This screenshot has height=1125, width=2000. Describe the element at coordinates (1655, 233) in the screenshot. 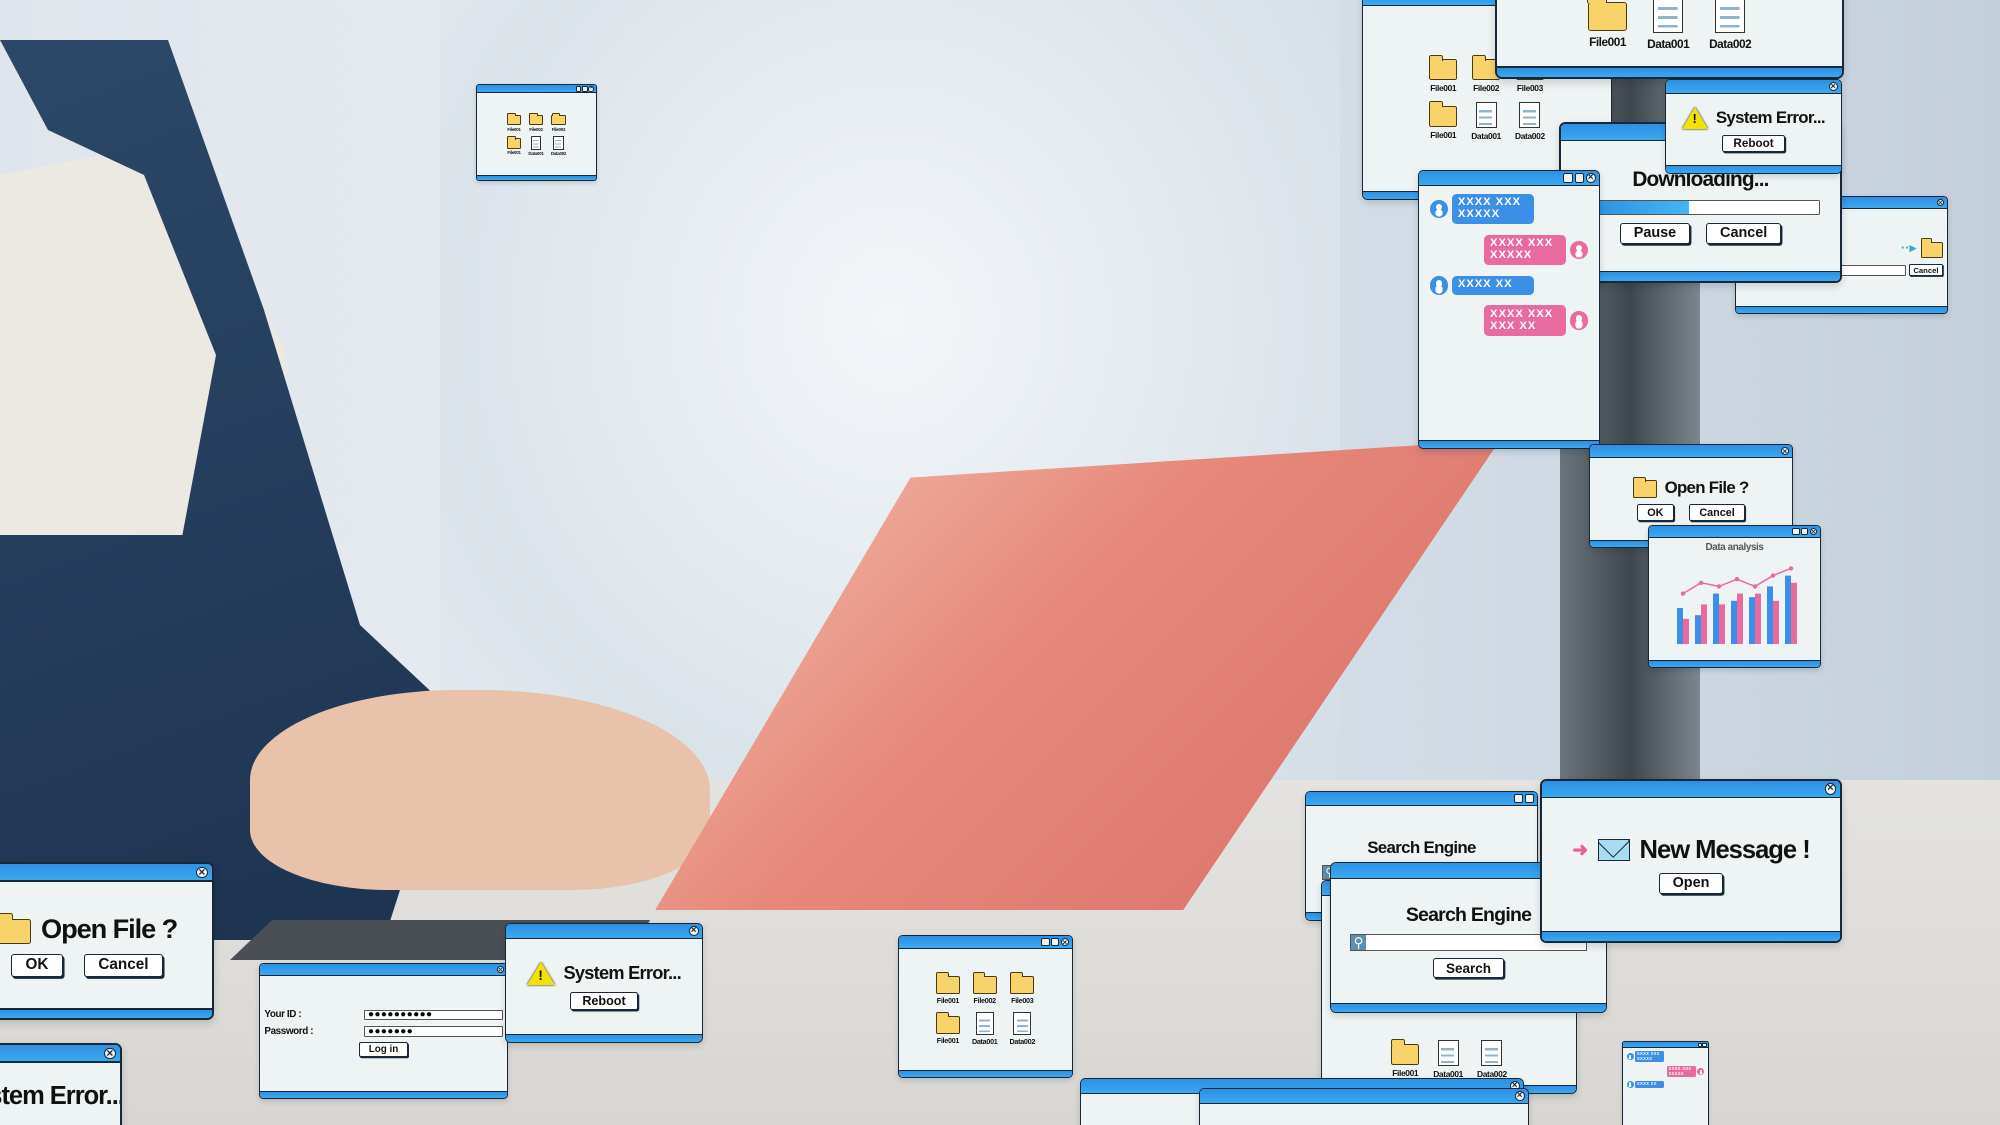

I see `pause-button: Pause` at that location.